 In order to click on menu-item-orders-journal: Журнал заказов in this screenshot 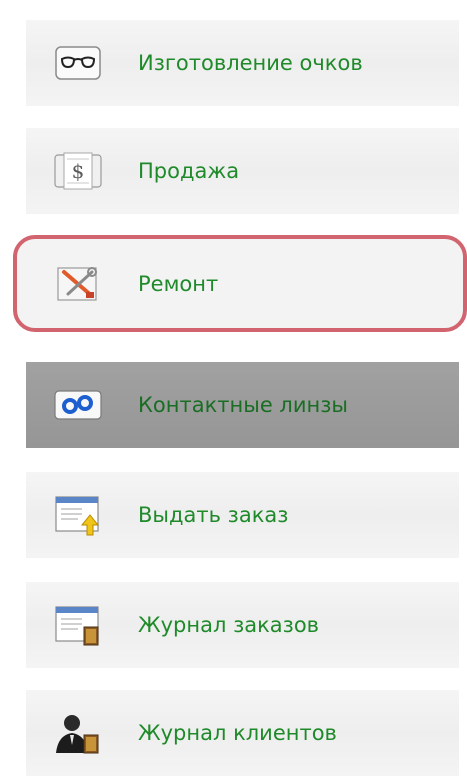, I will do `click(242, 625)`.